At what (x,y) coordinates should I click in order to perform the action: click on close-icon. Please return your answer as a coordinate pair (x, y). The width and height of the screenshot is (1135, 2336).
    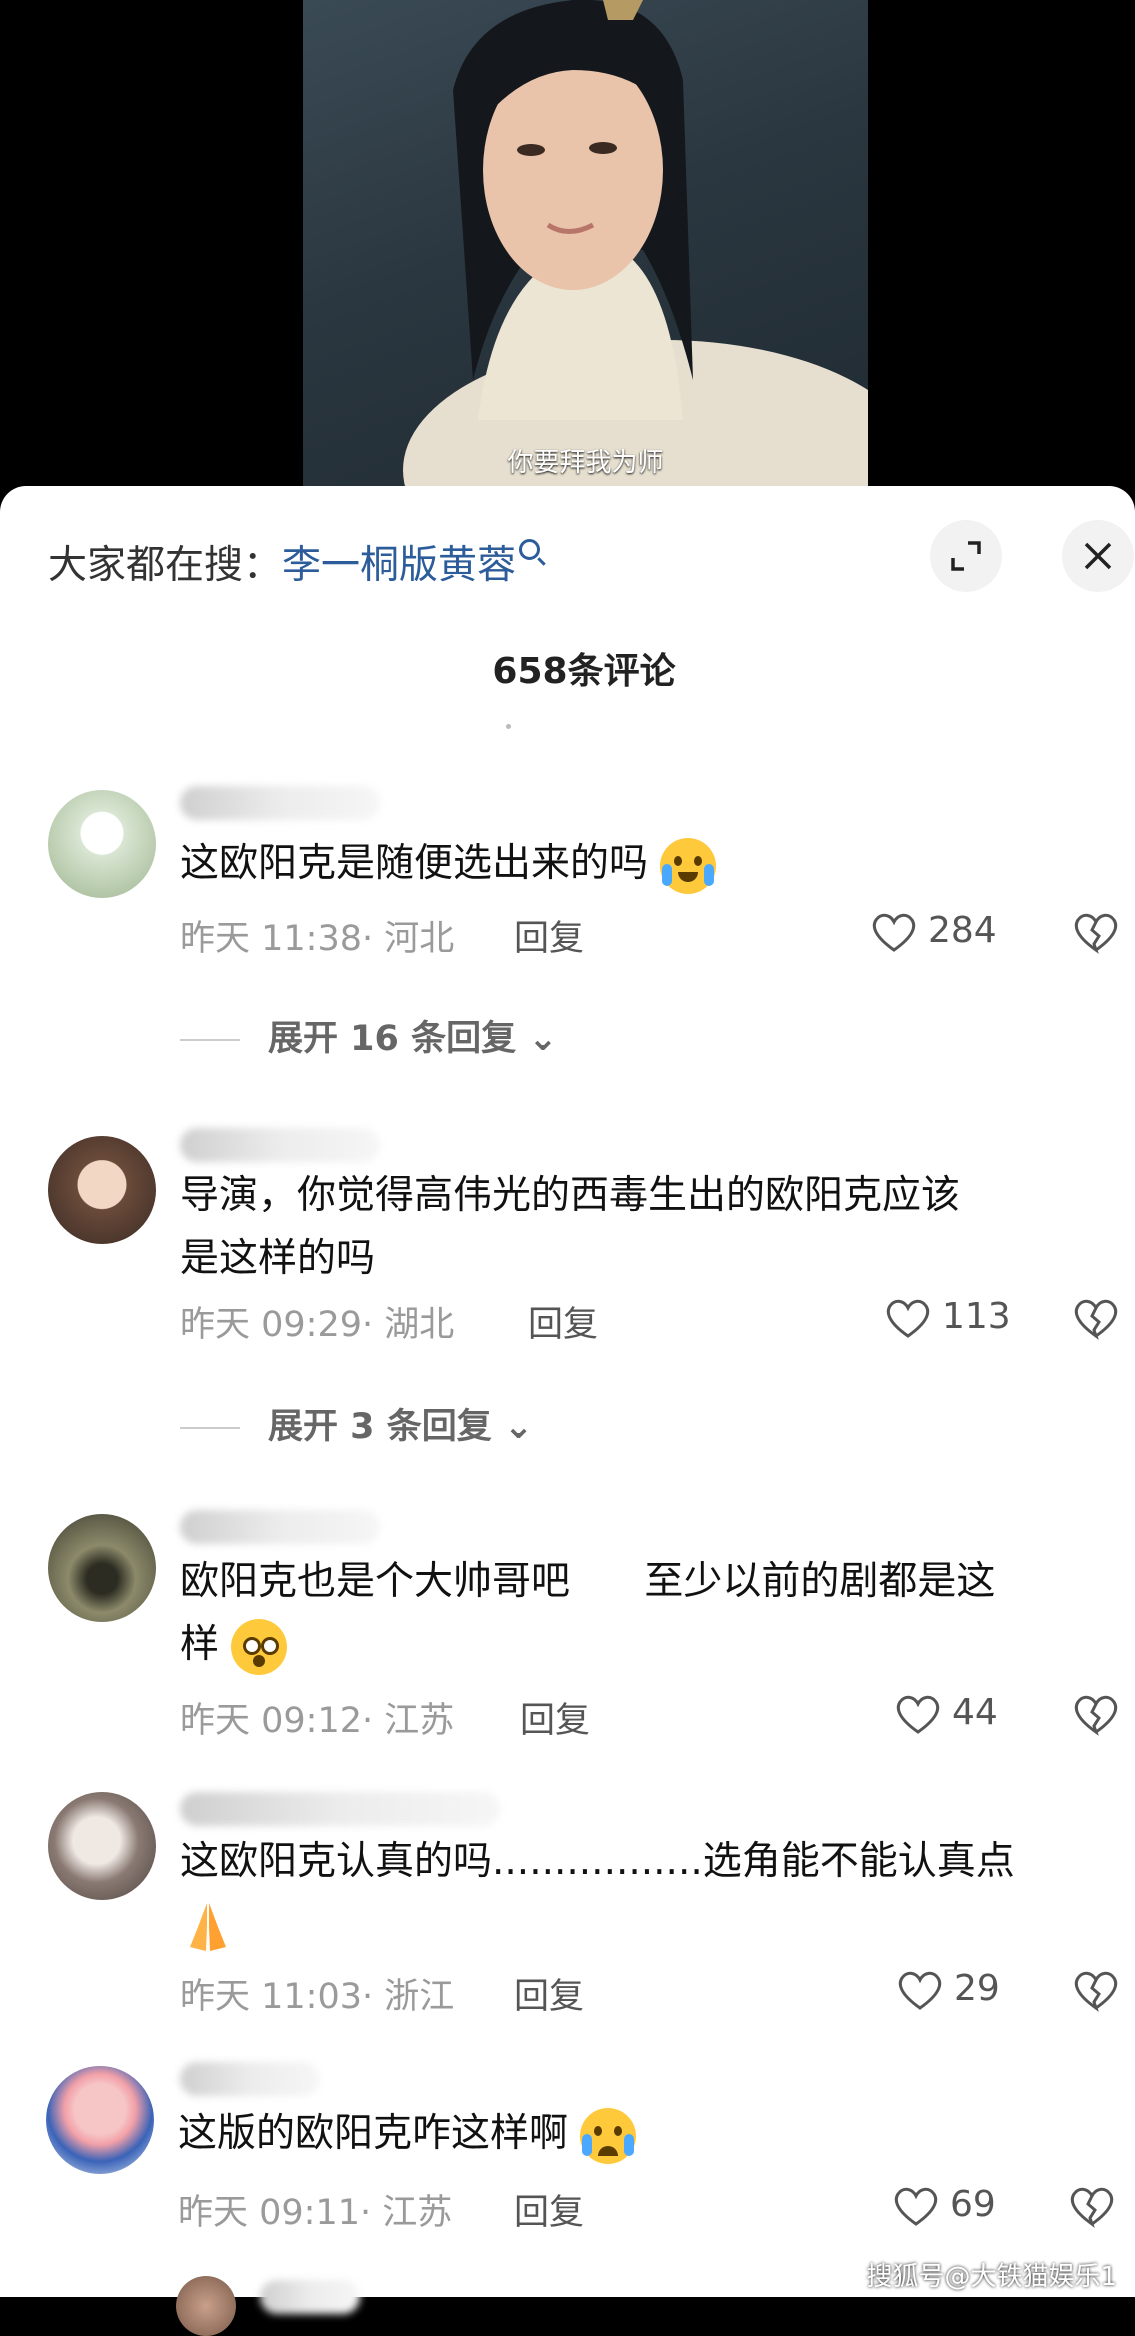
    Looking at the image, I should click on (1098, 556).